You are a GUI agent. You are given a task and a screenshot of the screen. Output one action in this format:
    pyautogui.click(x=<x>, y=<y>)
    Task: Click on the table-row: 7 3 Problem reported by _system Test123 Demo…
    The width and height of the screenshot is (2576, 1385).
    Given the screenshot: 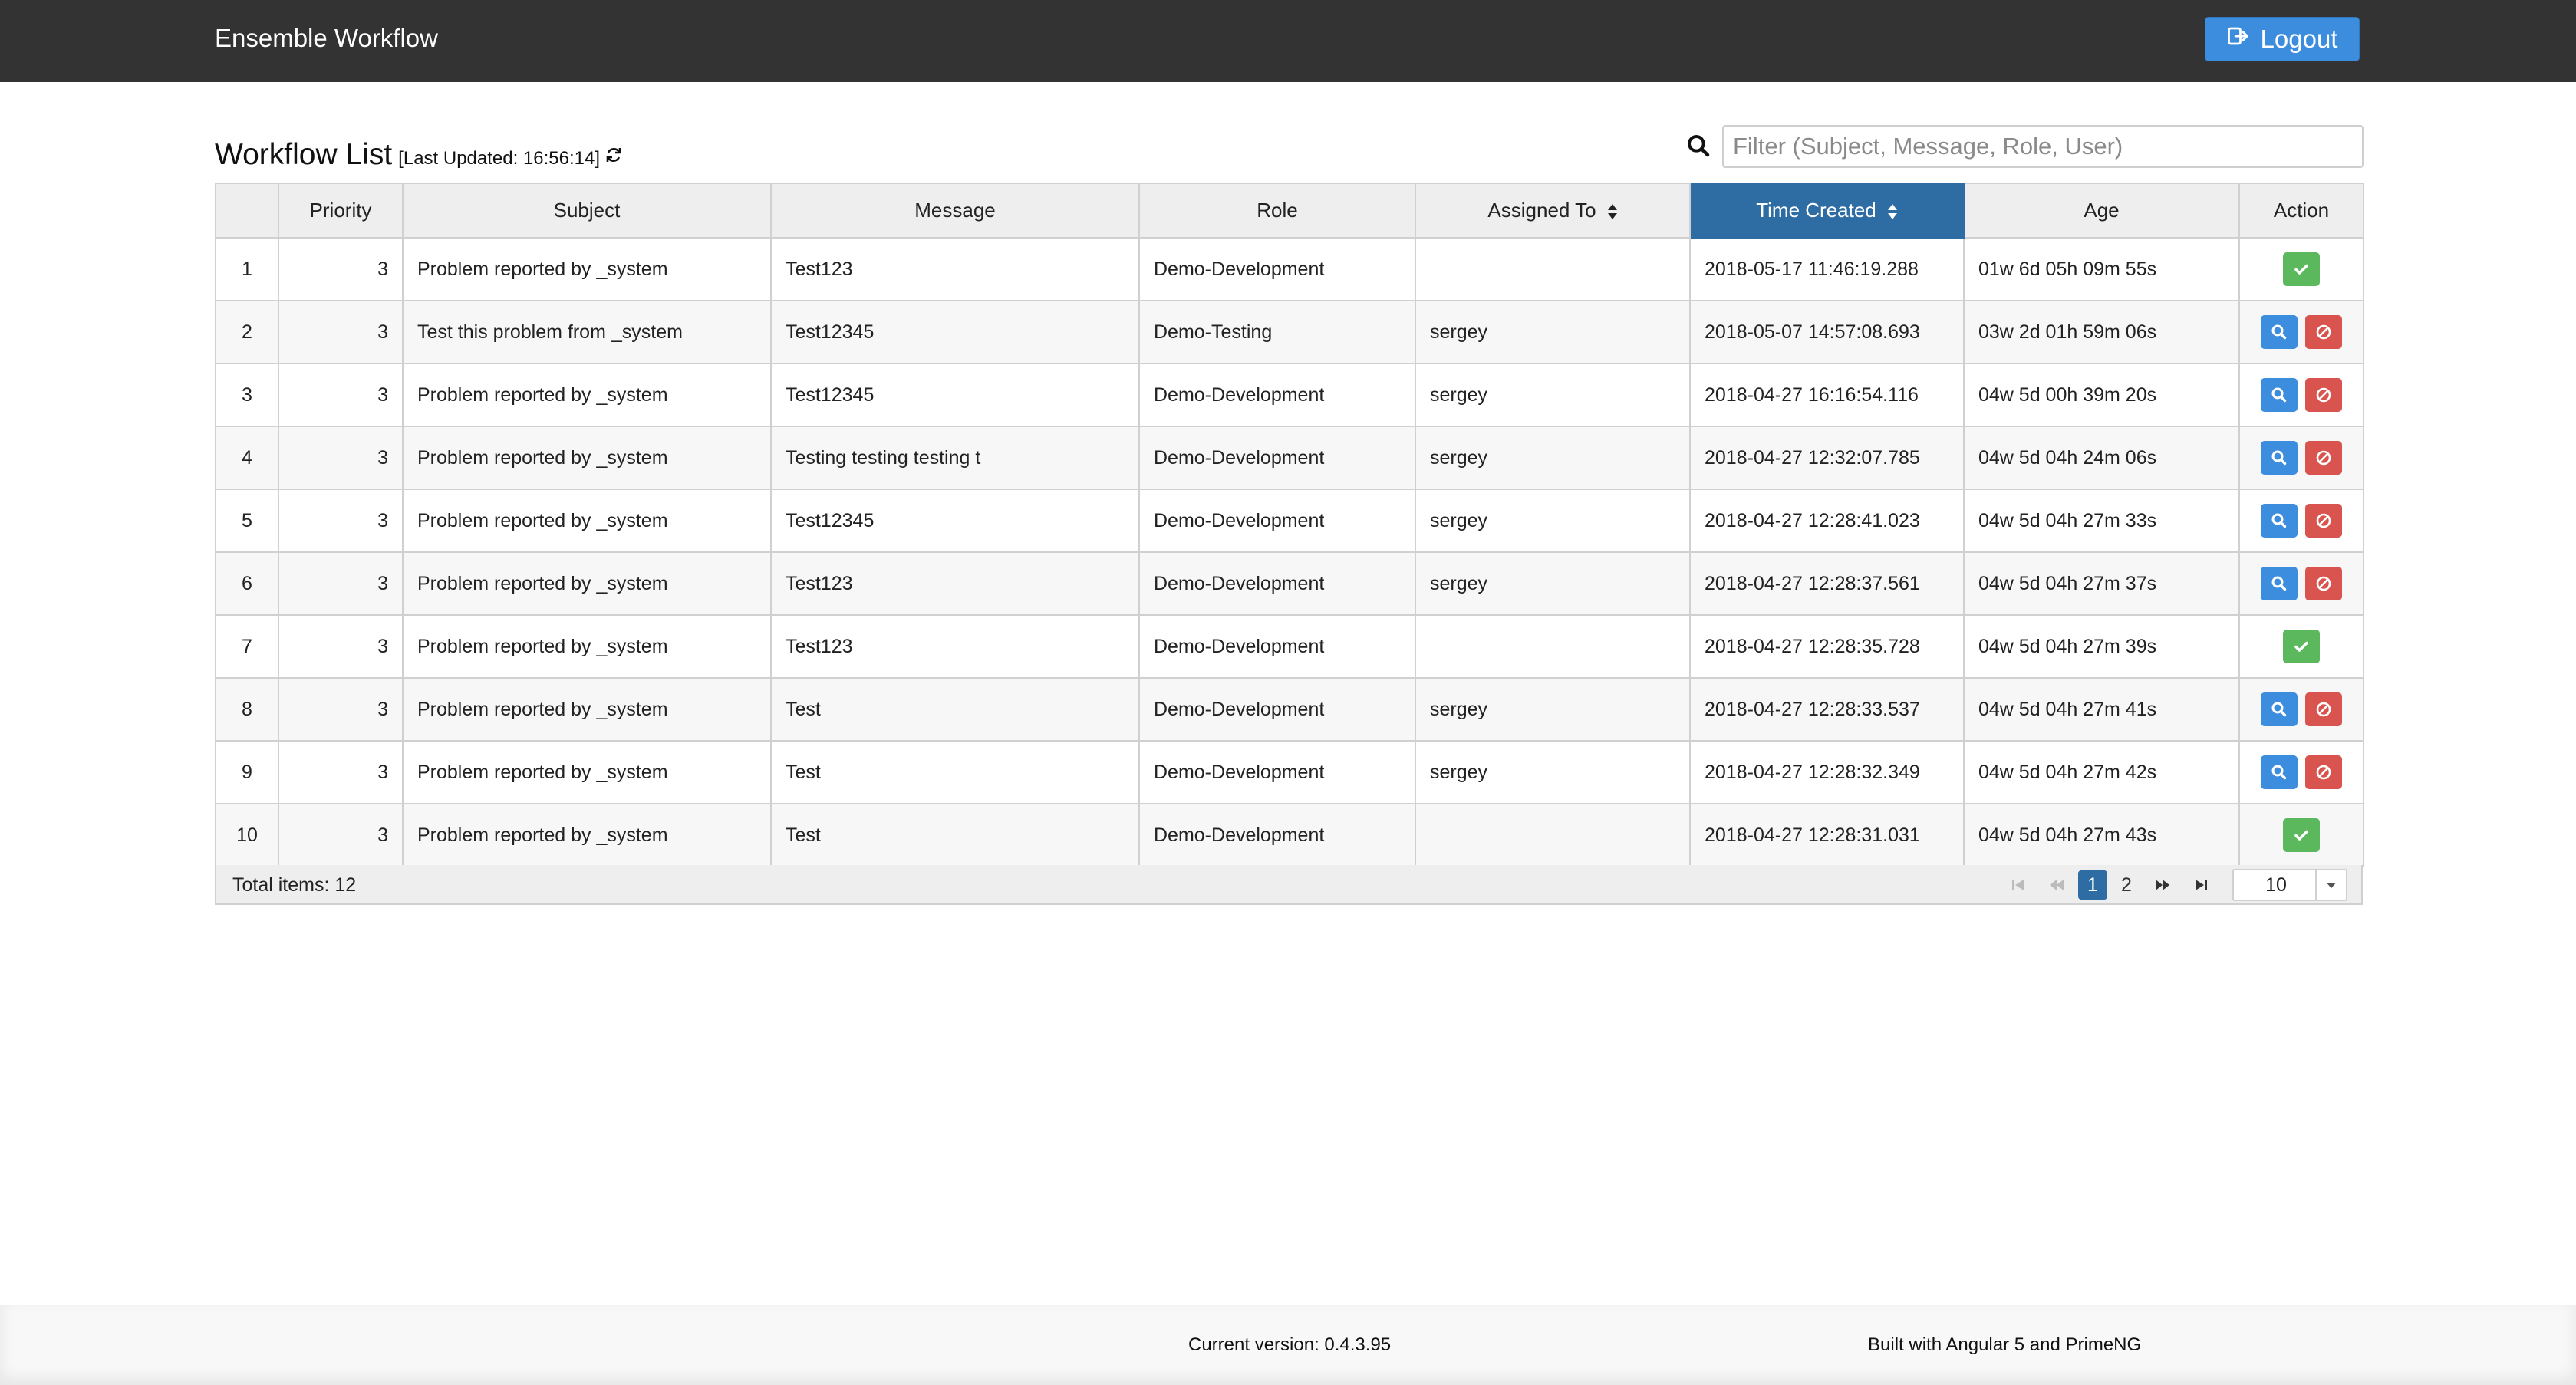 What is the action you would take?
    pyautogui.click(x=1289, y=647)
    